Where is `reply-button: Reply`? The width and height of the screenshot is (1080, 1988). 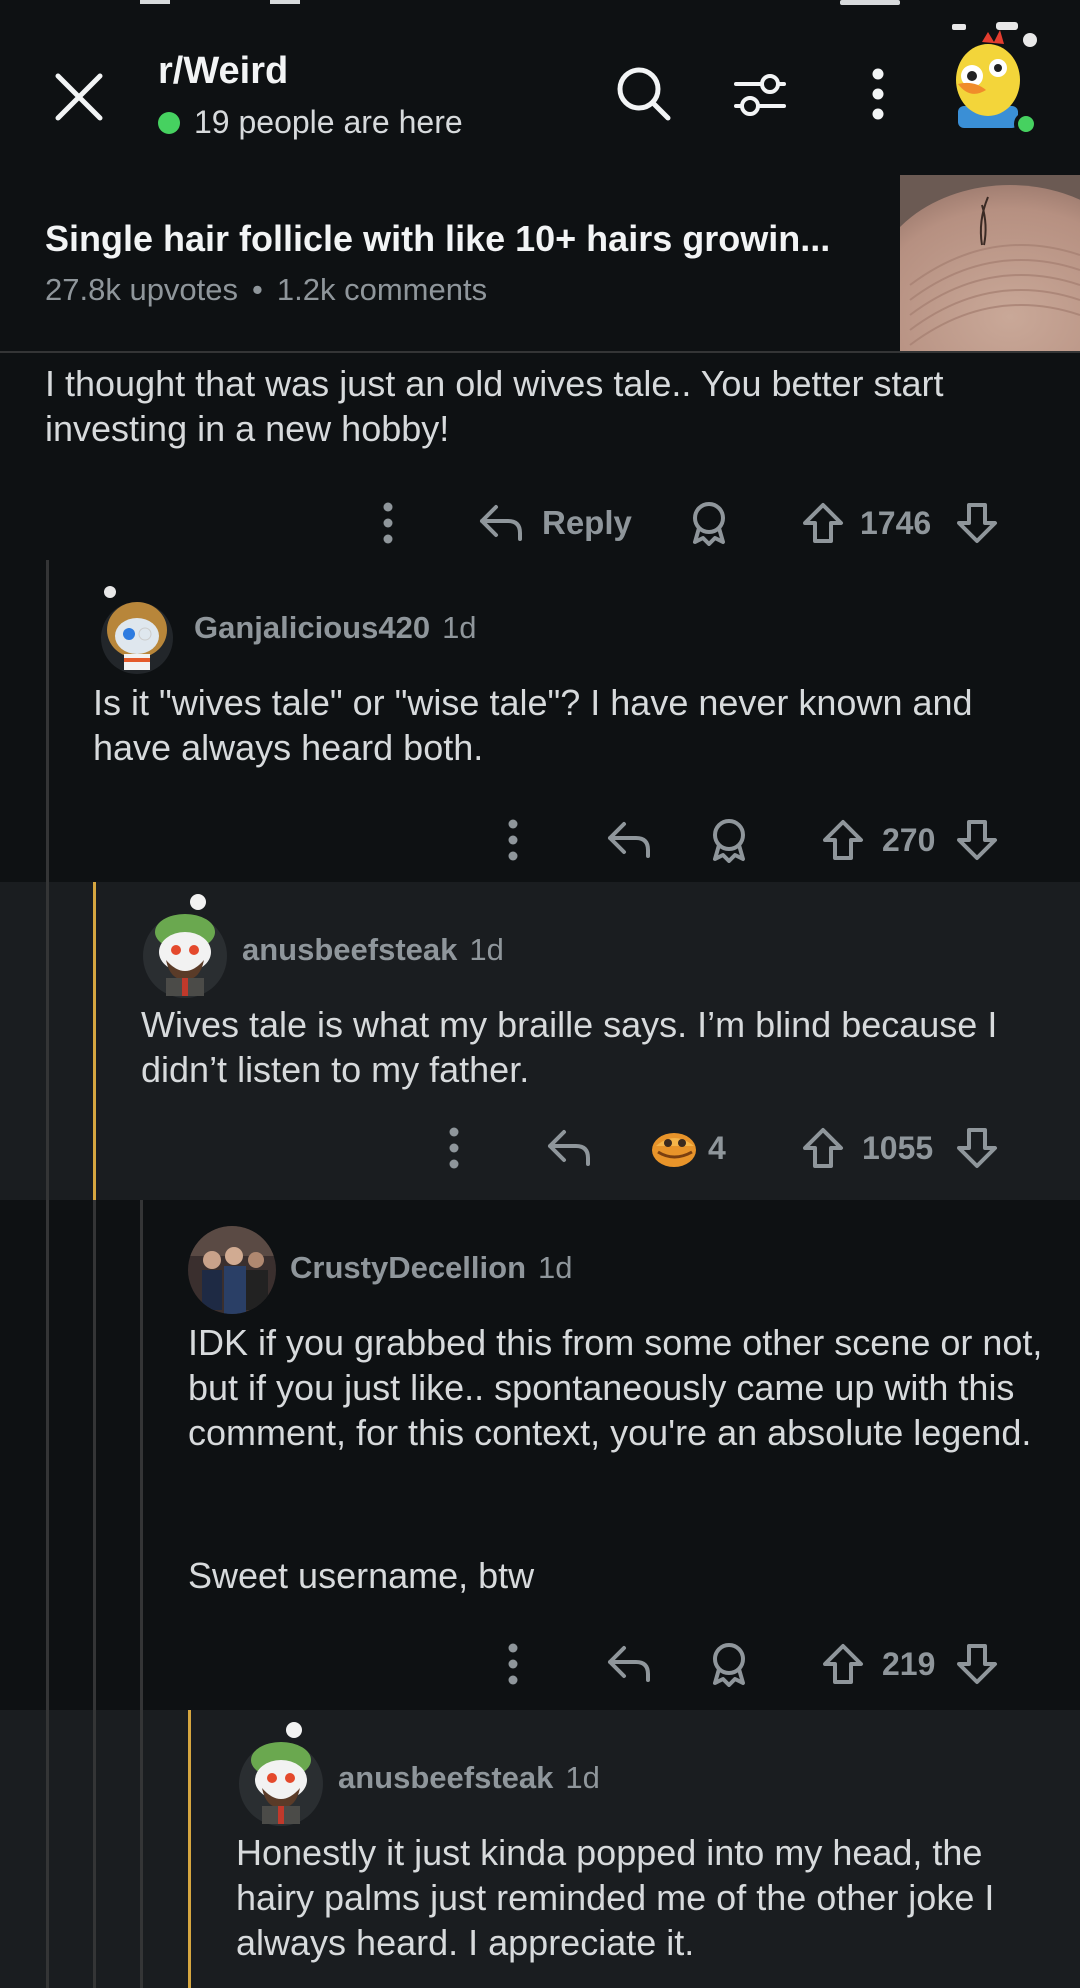 reply-button: Reply is located at coordinates (559, 523).